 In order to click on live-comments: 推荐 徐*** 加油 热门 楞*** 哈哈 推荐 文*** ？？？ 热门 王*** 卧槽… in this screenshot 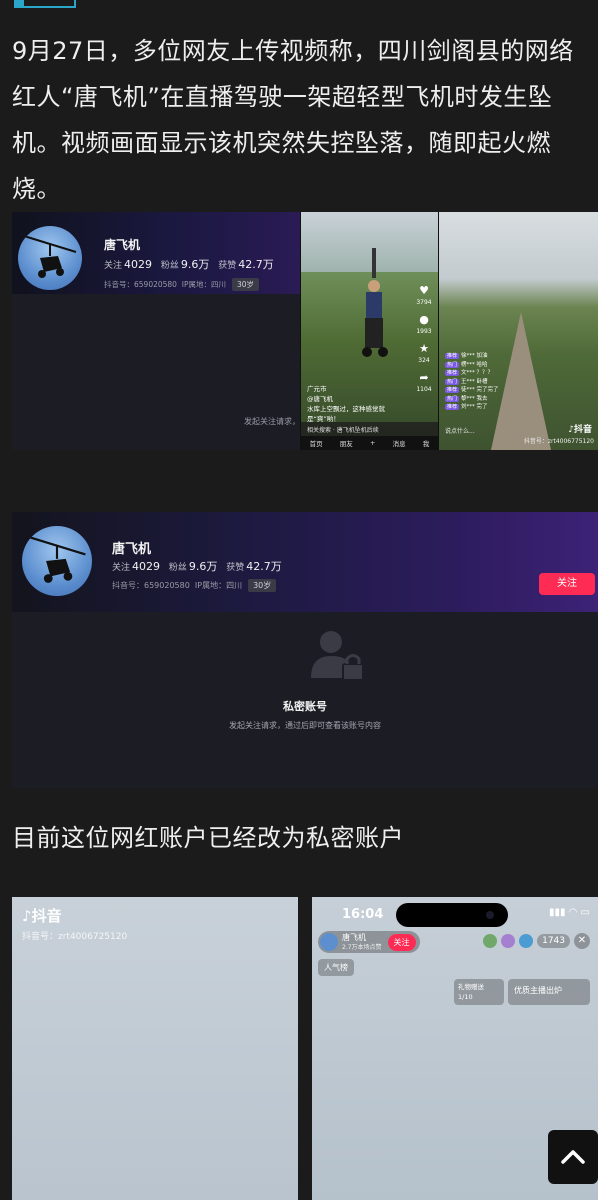, I will do `click(472, 381)`.